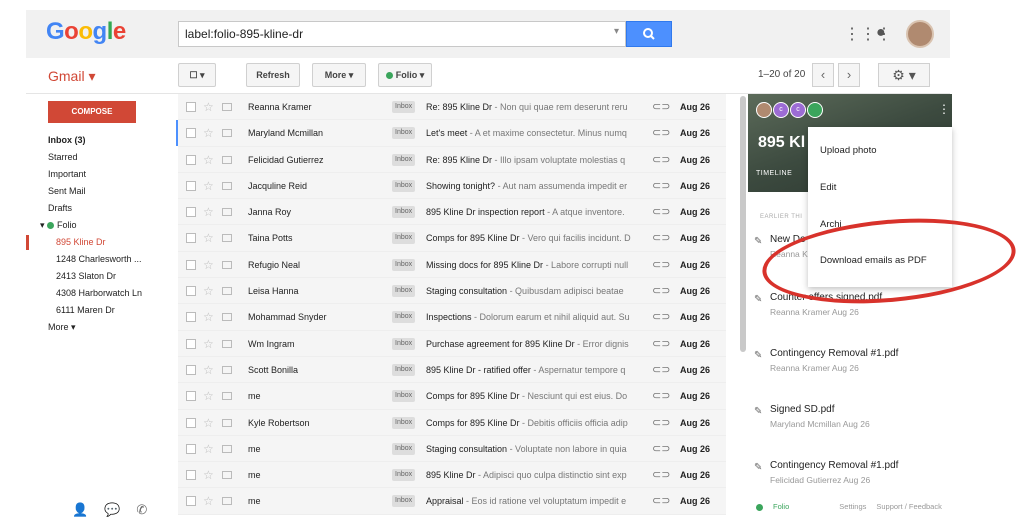 This screenshot has height=526, width=1024. I want to click on expand-arrow-icon: ▾, so click(43, 225).